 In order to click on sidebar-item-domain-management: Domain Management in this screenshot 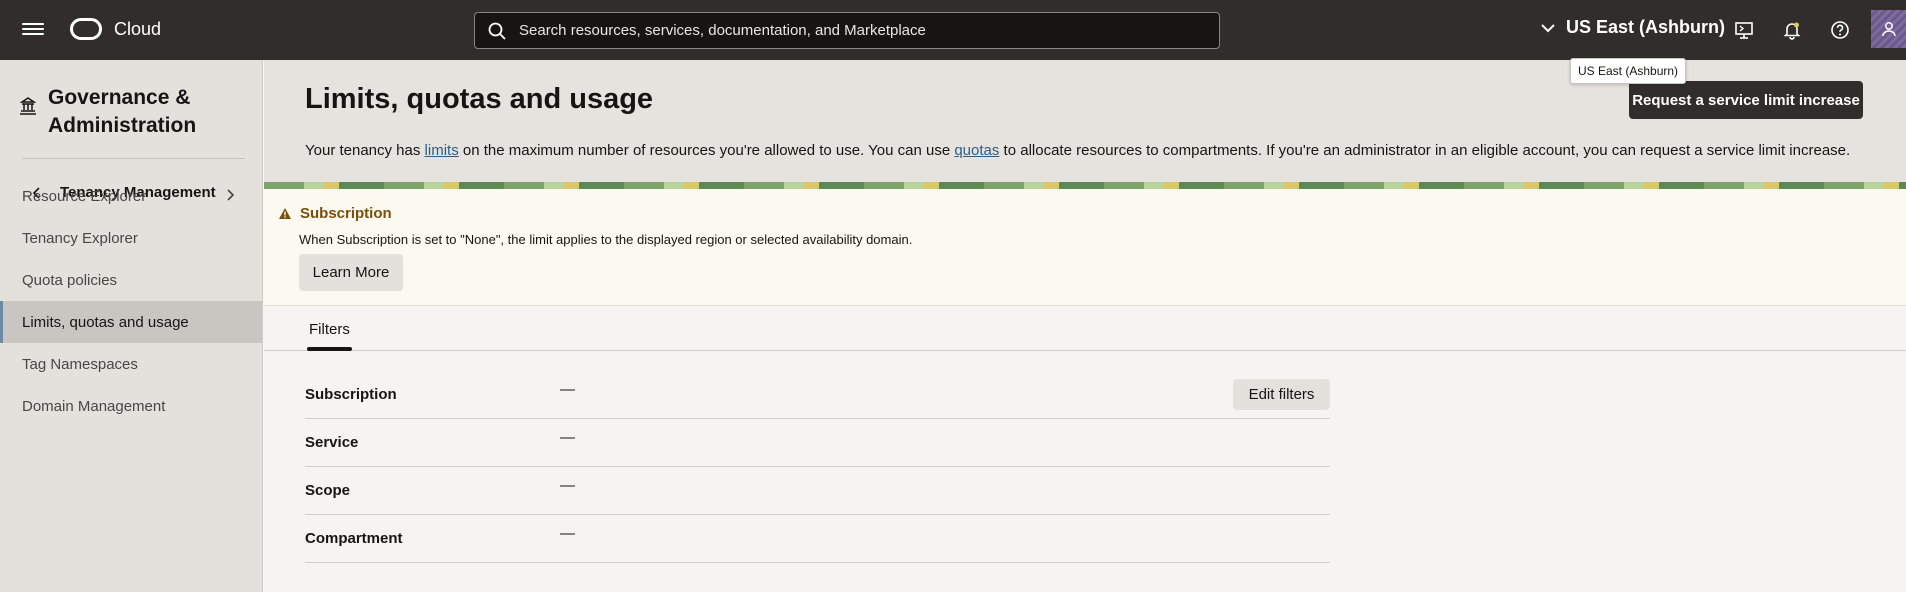, I will do `click(131, 406)`.